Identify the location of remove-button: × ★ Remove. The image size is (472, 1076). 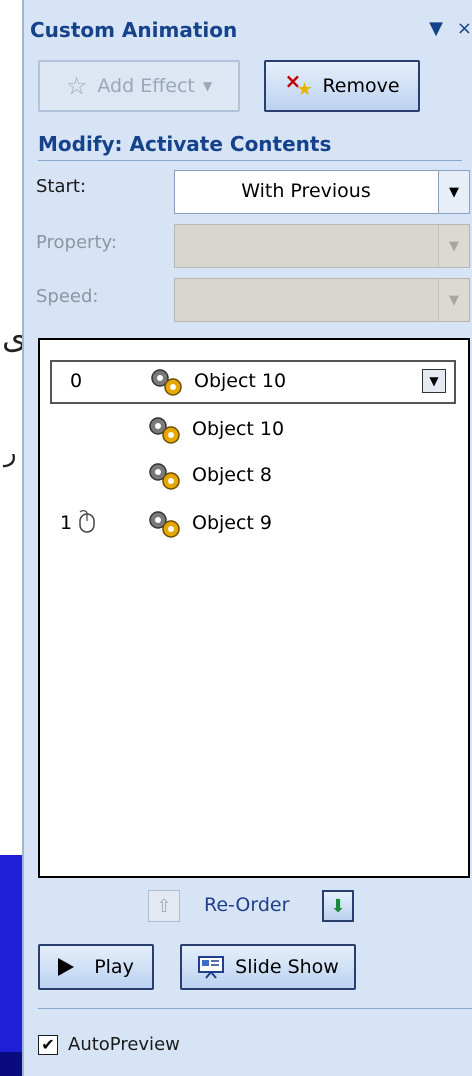
(342, 86).